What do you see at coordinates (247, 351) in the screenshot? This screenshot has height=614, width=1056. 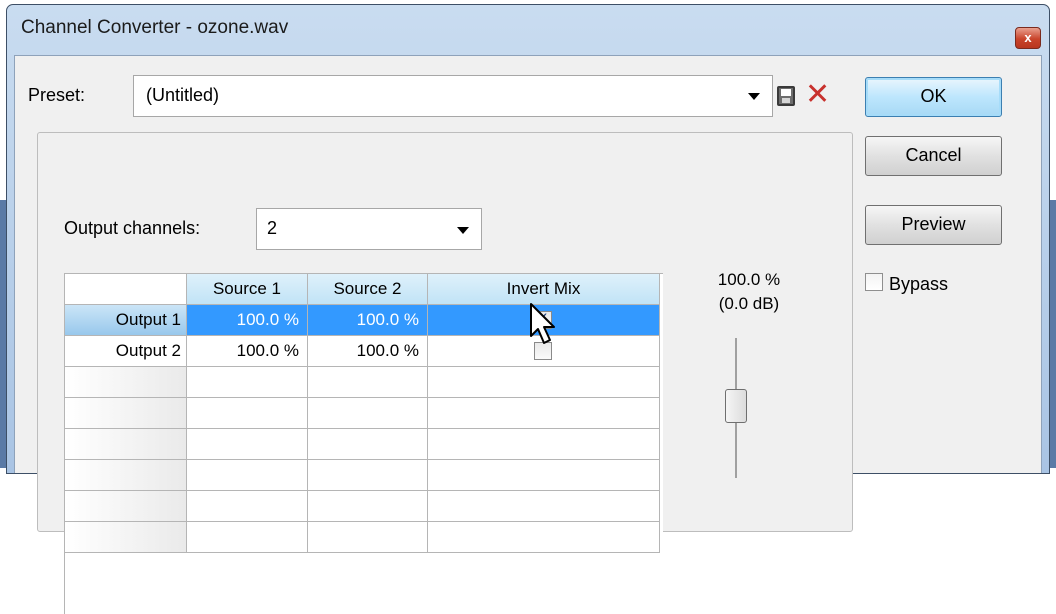 I see `cell-output-2-source-1: 100.0 %` at bounding box center [247, 351].